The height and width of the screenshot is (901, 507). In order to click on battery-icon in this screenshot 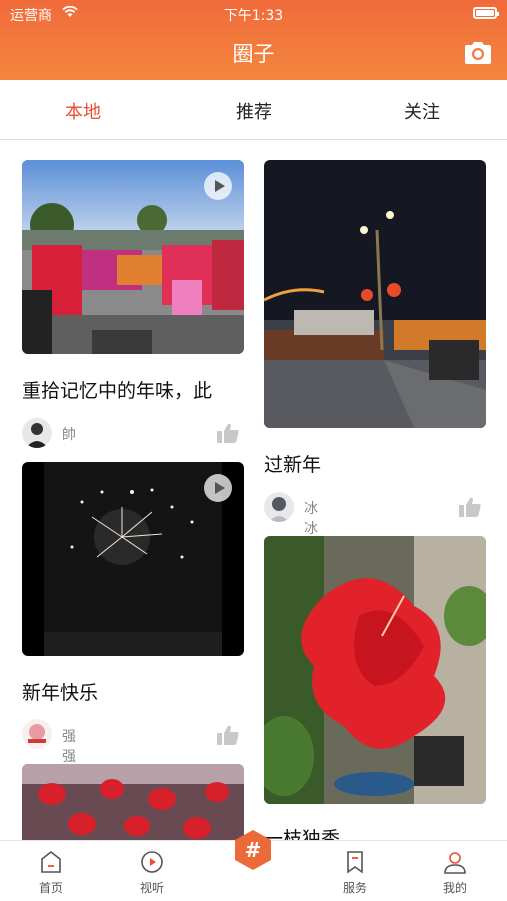, I will do `click(486, 13)`.